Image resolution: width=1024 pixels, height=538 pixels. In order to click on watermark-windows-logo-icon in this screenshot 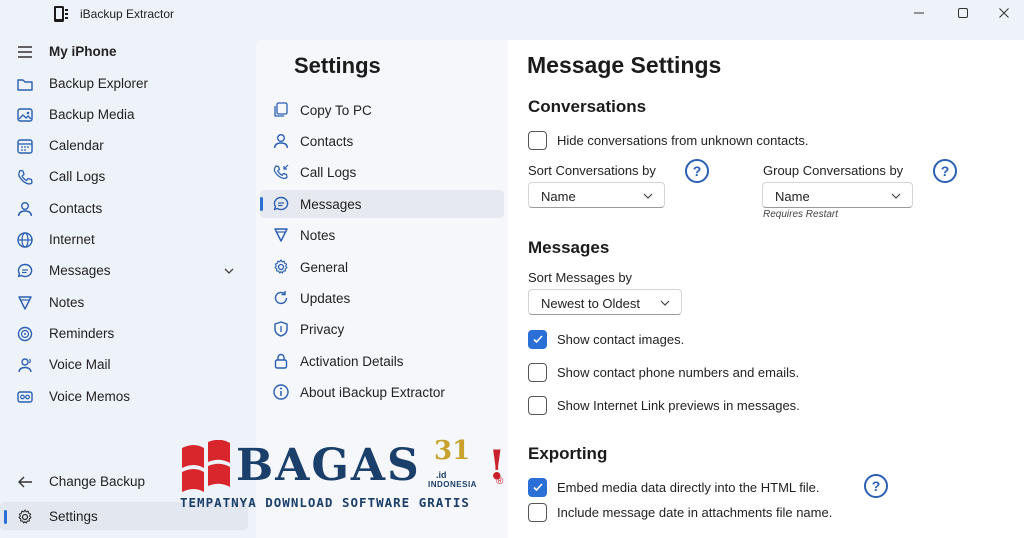, I will do `click(206, 466)`.